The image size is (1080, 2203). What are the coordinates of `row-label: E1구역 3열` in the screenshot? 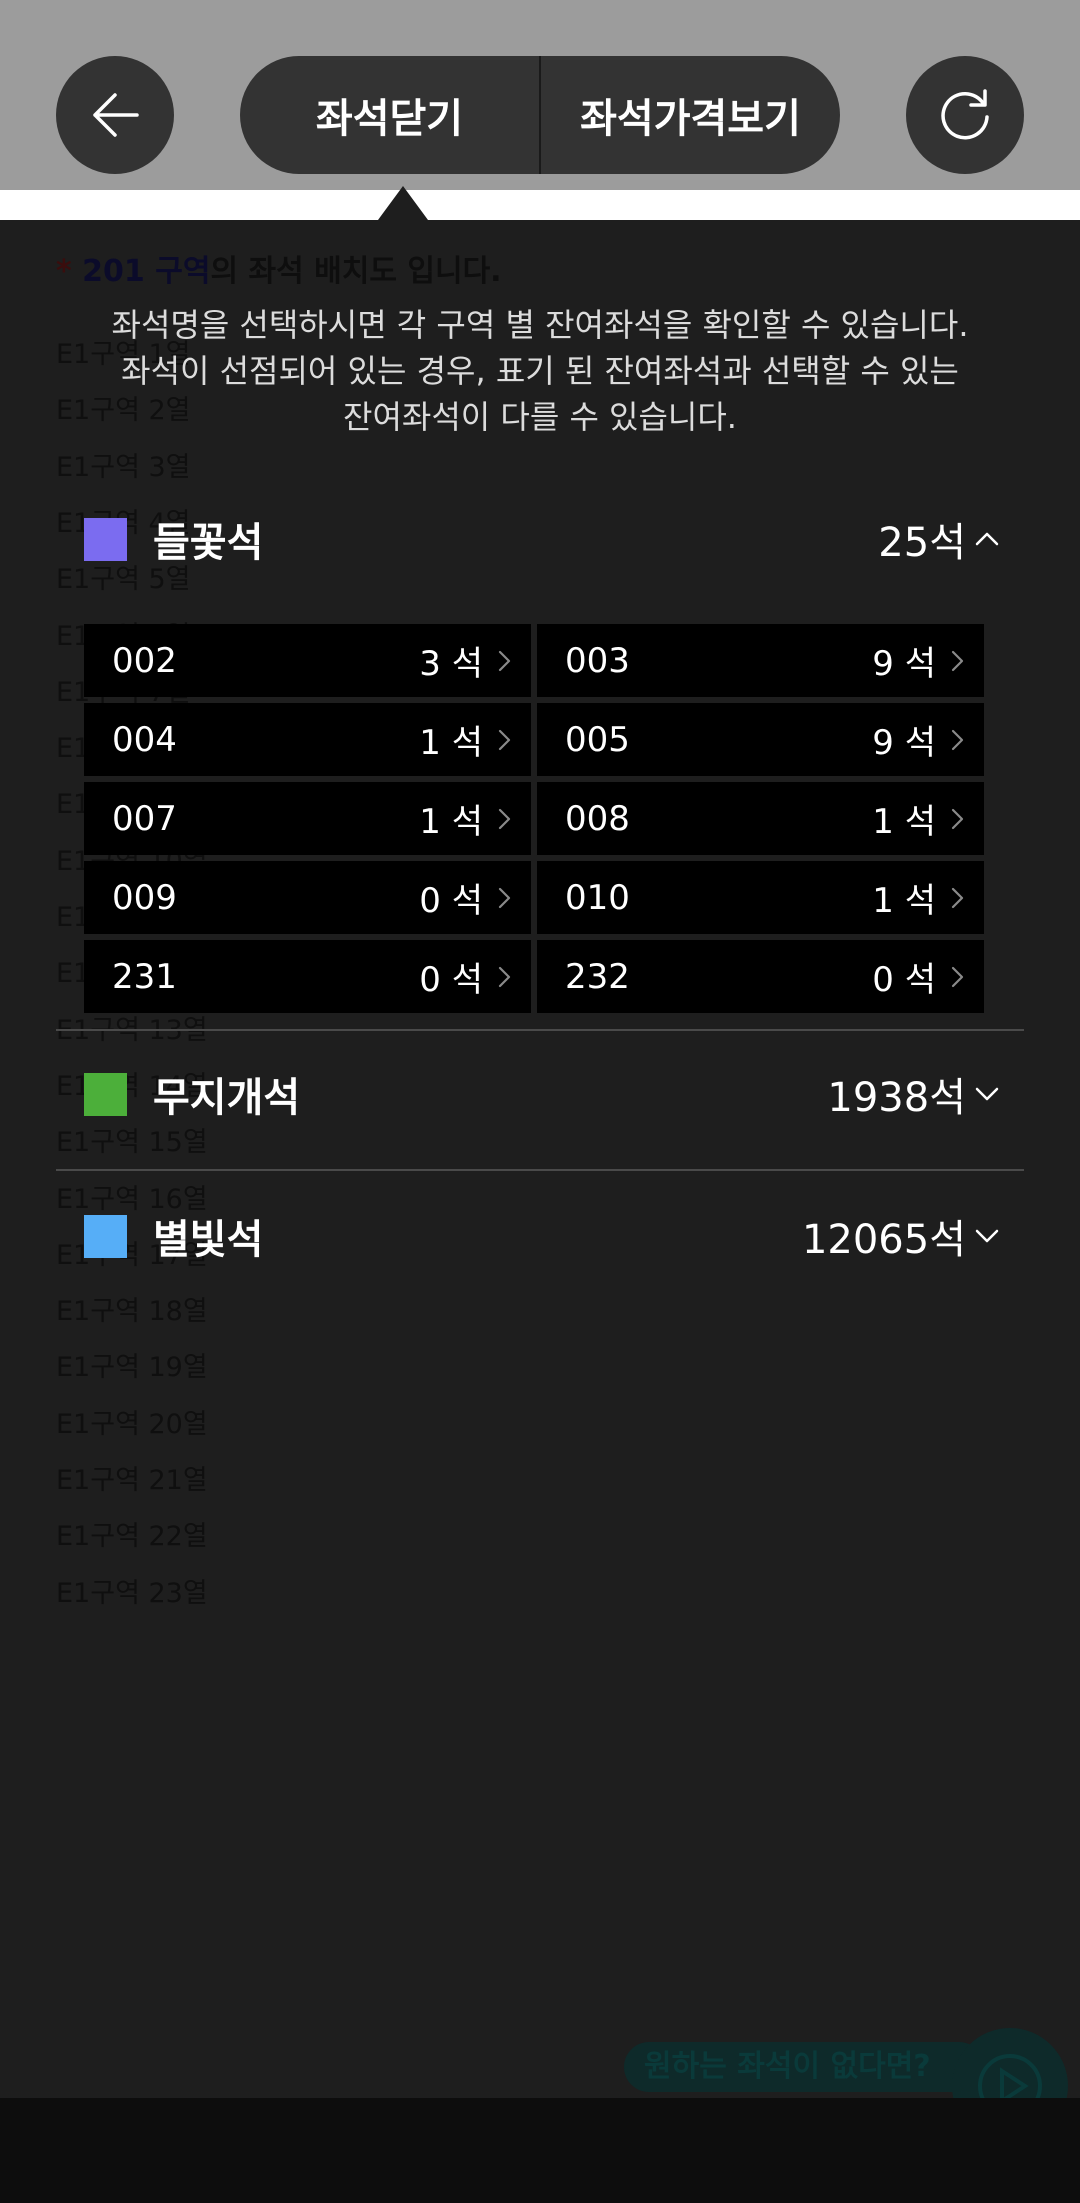 It's located at (123, 464).